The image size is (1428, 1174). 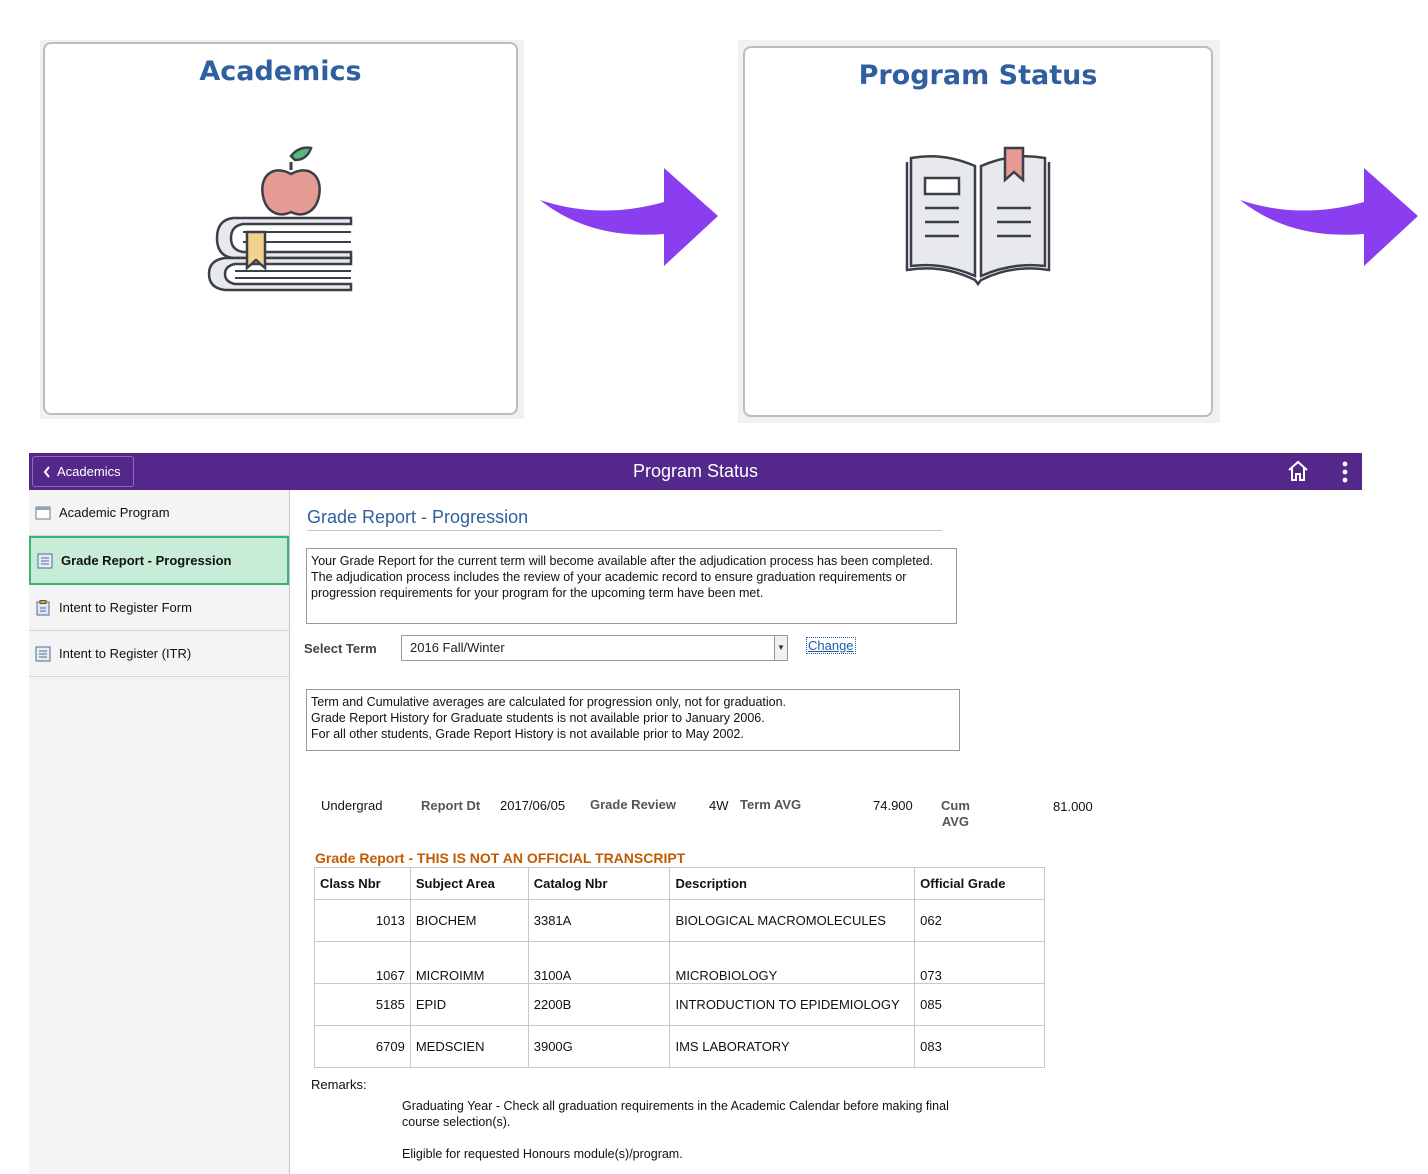 What do you see at coordinates (146, 560) in the screenshot?
I see `sidebar-item-label: Grade Report - Progression` at bounding box center [146, 560].